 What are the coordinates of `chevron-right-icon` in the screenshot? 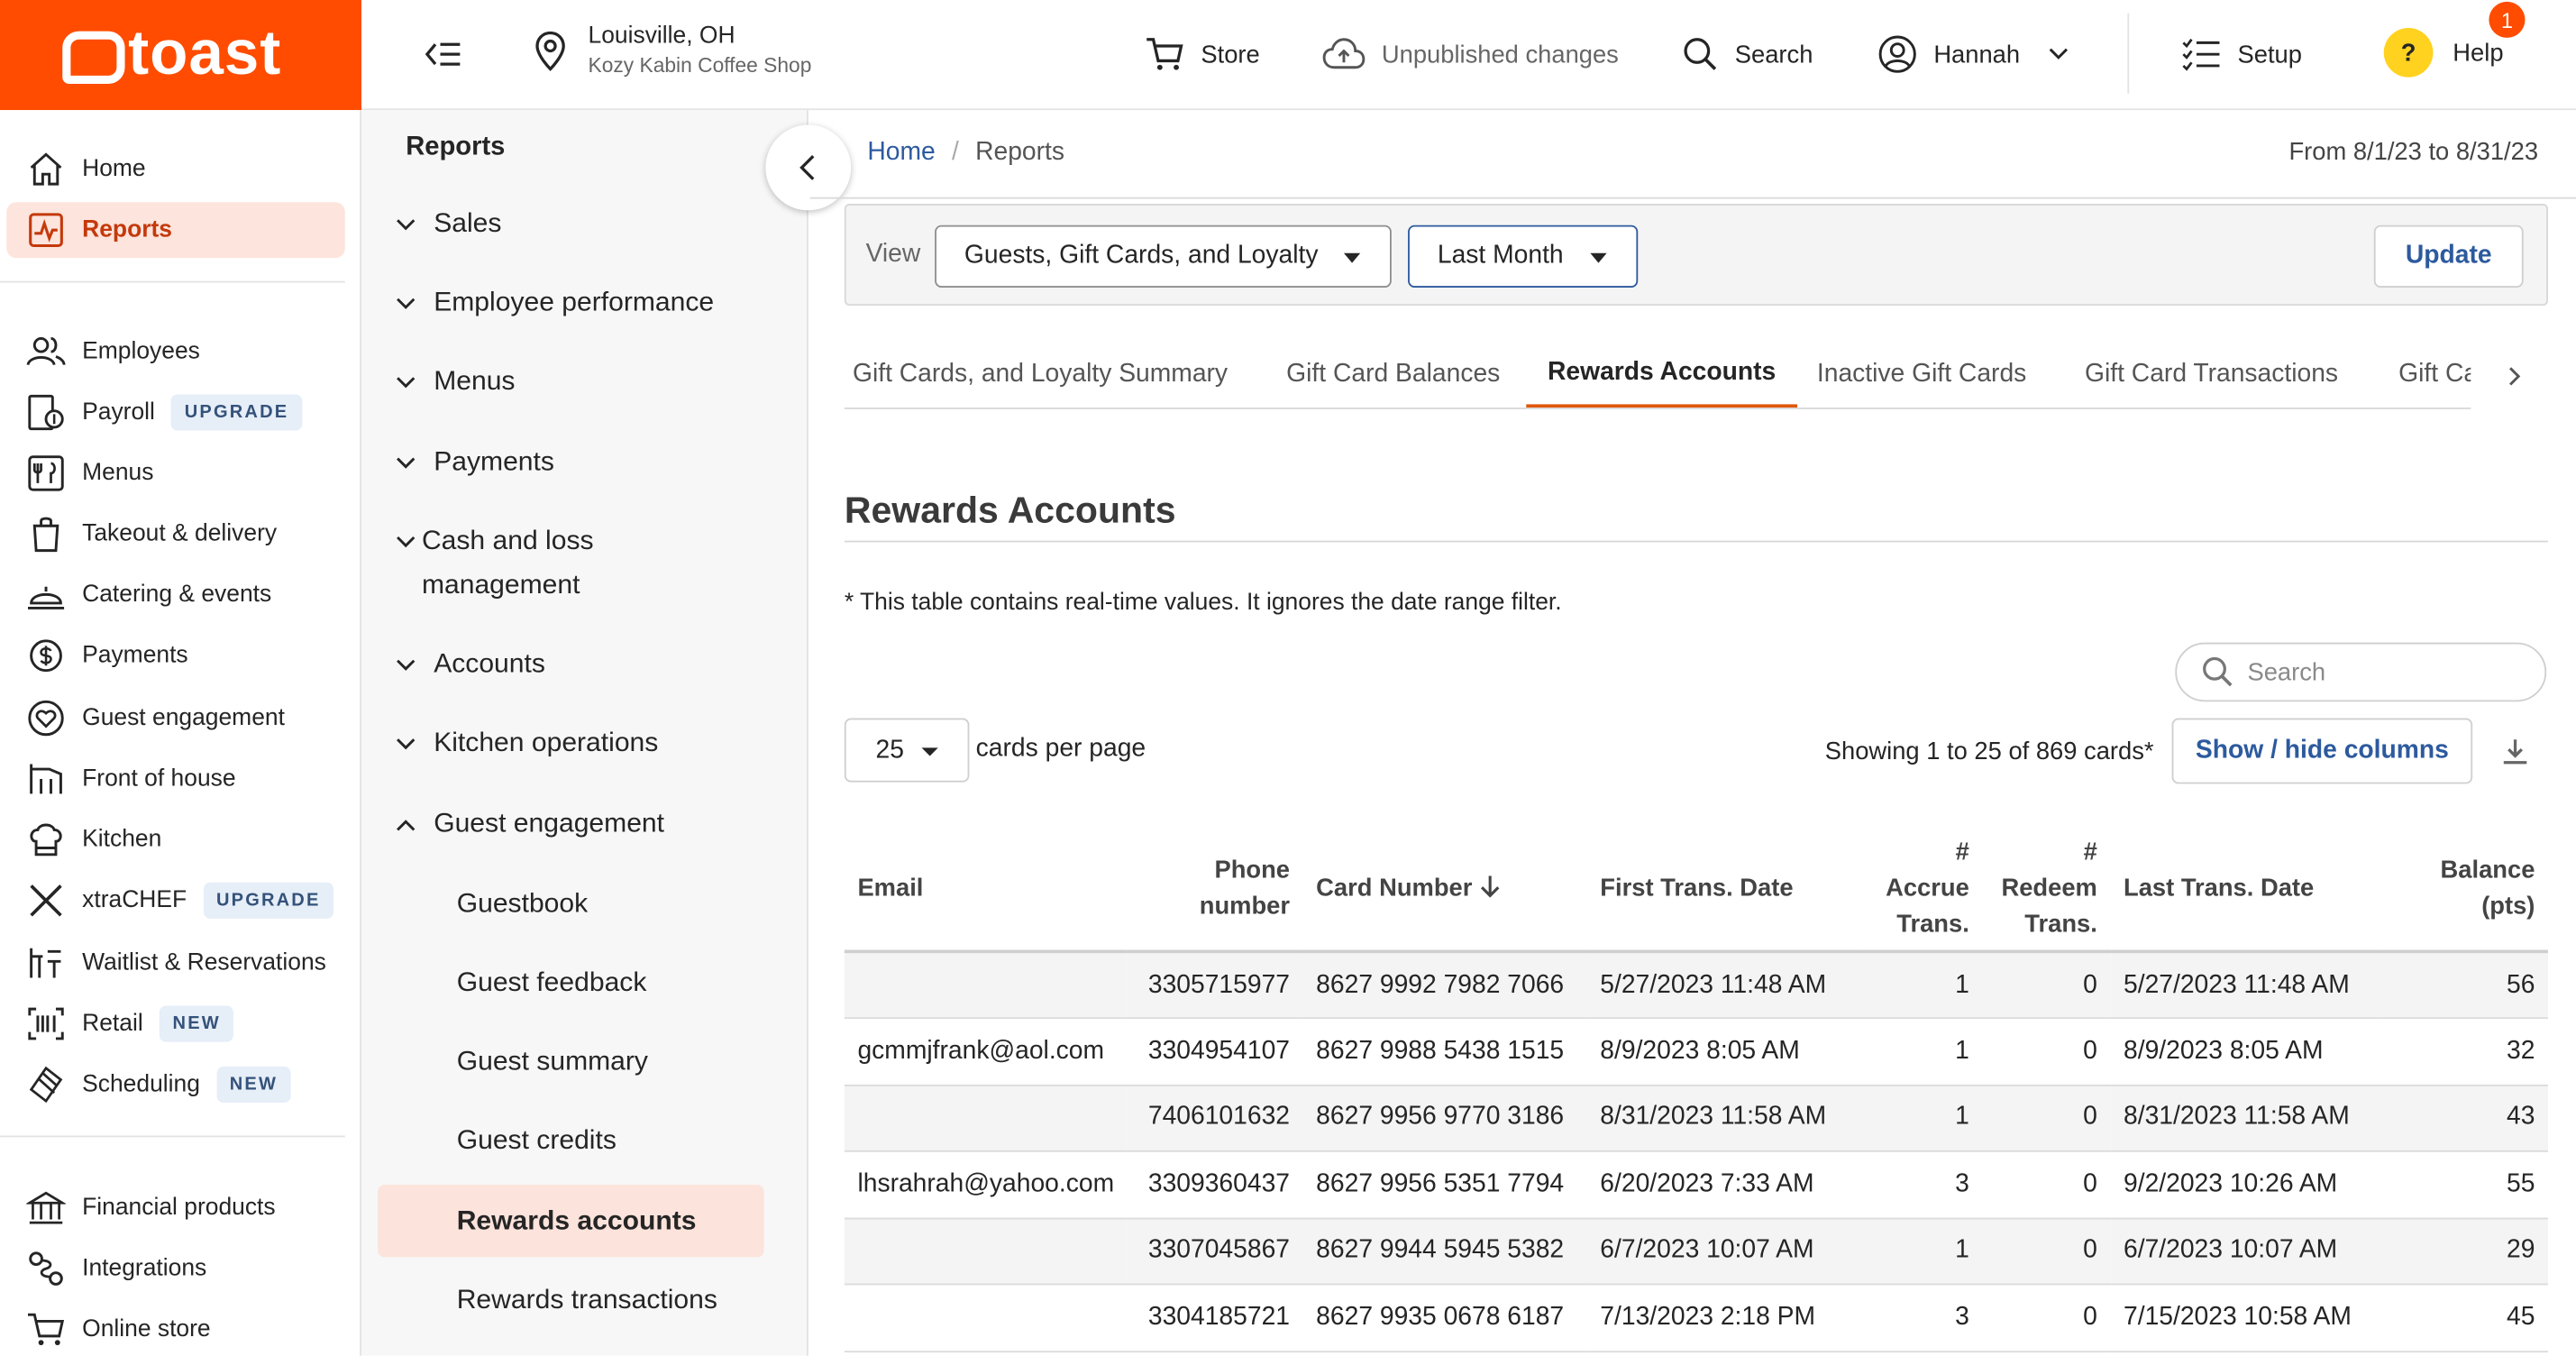 It's located at (2514, 376).